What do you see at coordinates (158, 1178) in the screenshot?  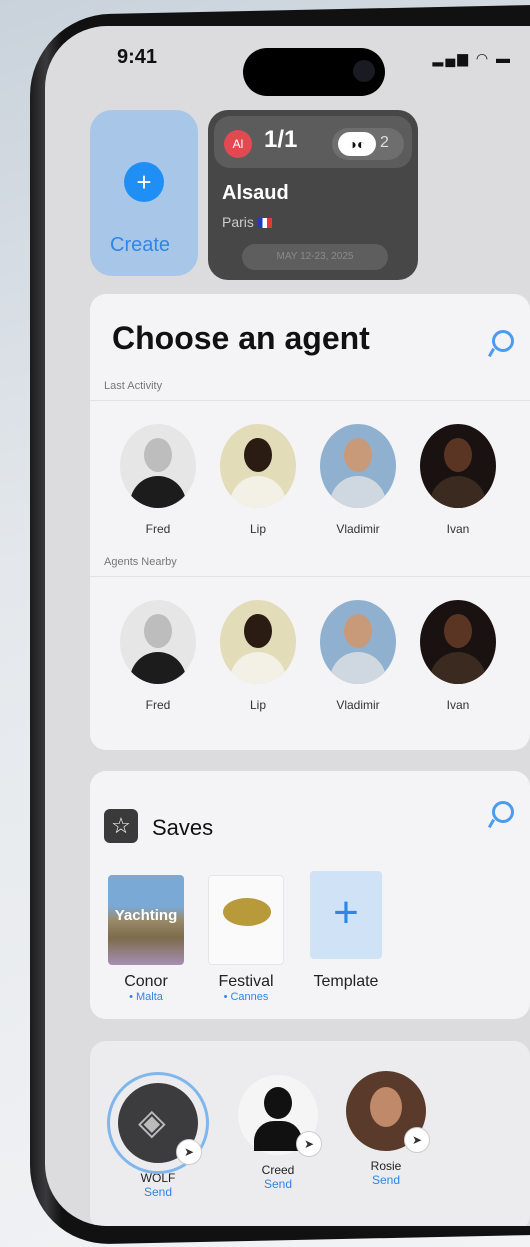 I see `contact-name: WOLF` at bounding box center [158, 1178].